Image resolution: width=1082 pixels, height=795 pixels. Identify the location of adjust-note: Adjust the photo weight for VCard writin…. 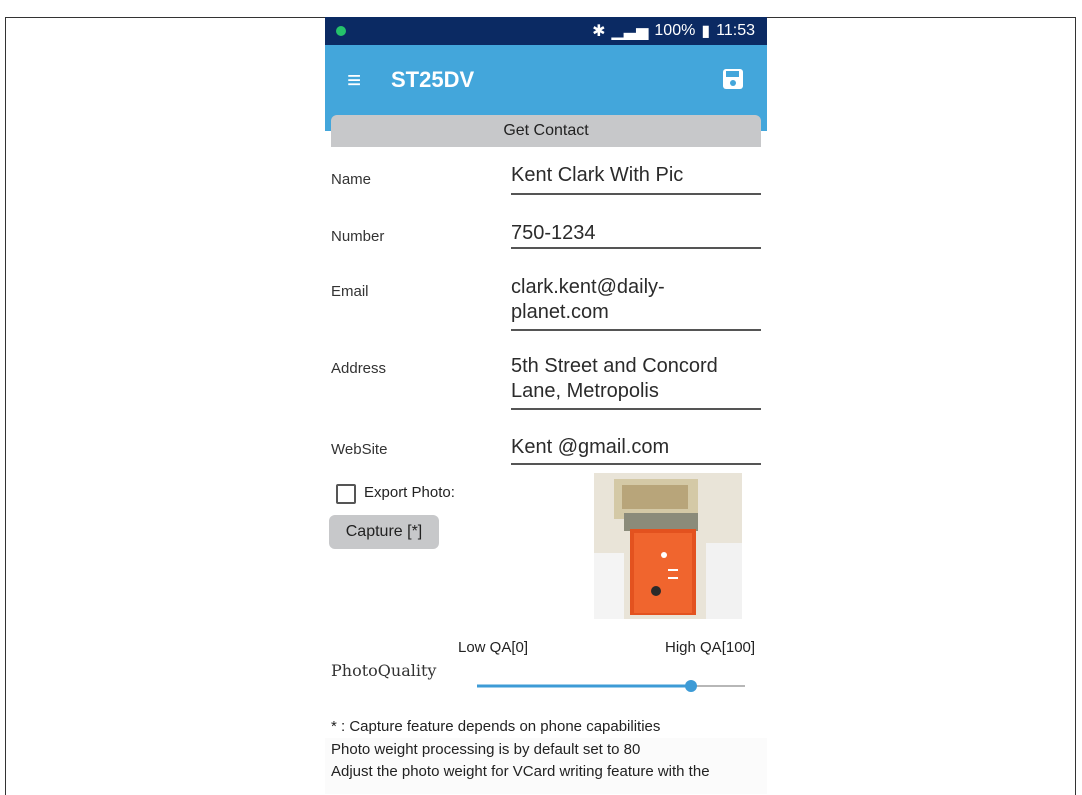
(520, 771).